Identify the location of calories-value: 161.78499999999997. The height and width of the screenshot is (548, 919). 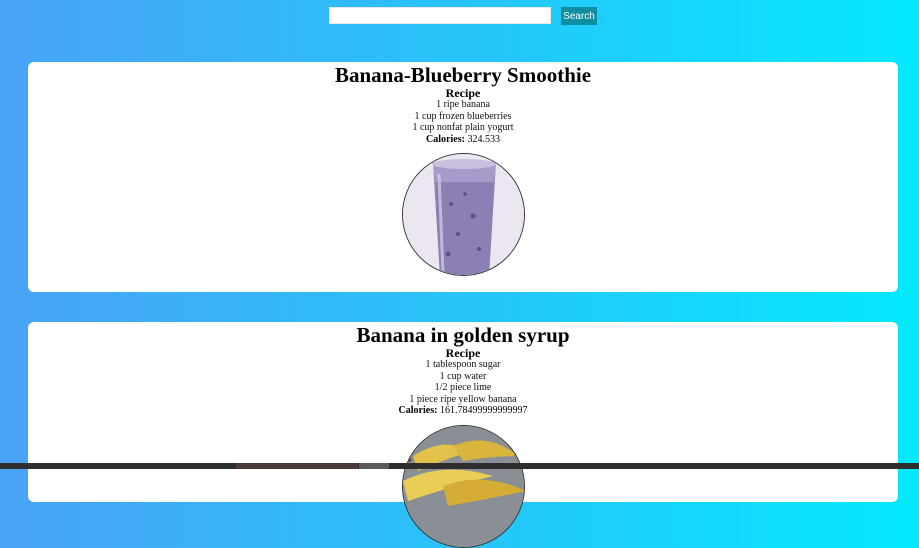
(483, 410).